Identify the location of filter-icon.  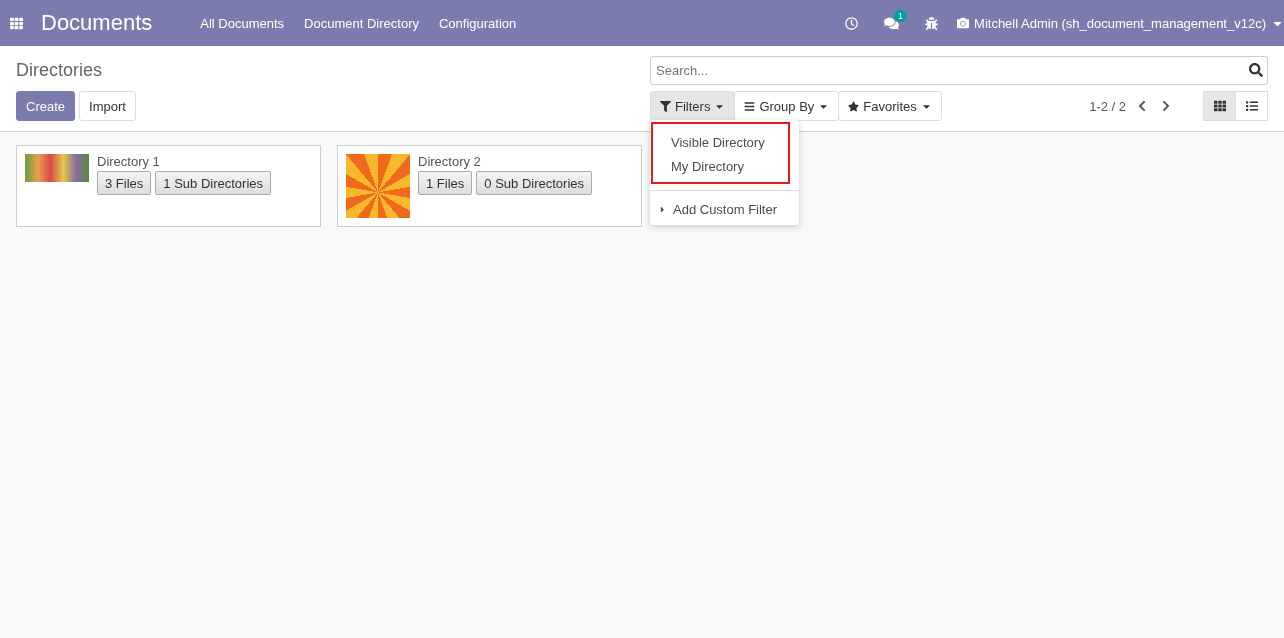
(665, 106).